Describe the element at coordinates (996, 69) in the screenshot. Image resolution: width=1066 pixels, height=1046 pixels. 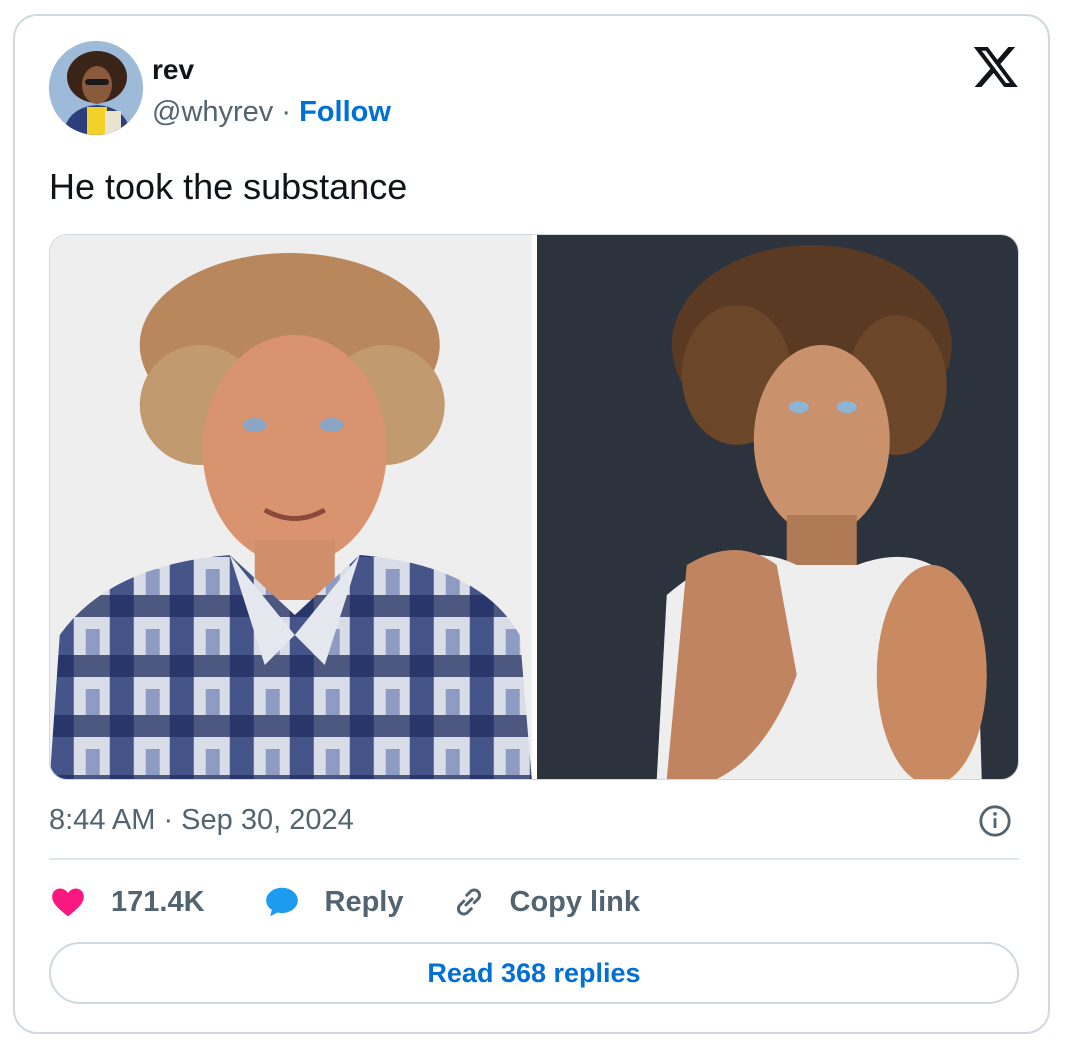
I see `x-logo-icon` at that location.